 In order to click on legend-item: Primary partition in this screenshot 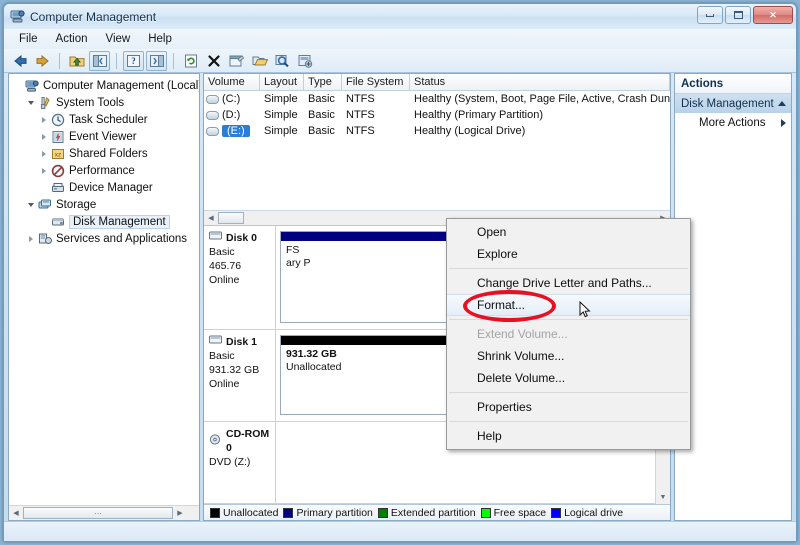, I will do `click(328, 512)`.